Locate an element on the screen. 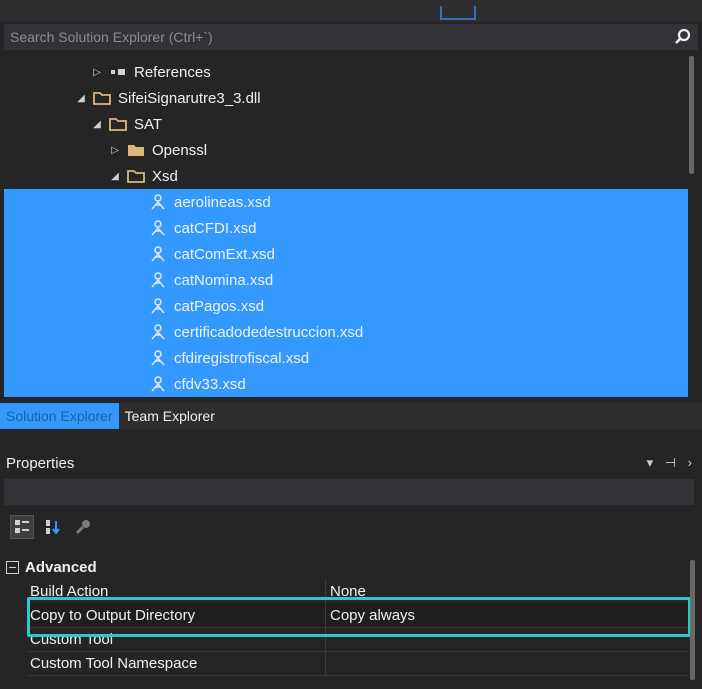 Image resolution: width=702 pixels, height=689 pixels. properties-title: Properties is located at coordinates (40, 463).